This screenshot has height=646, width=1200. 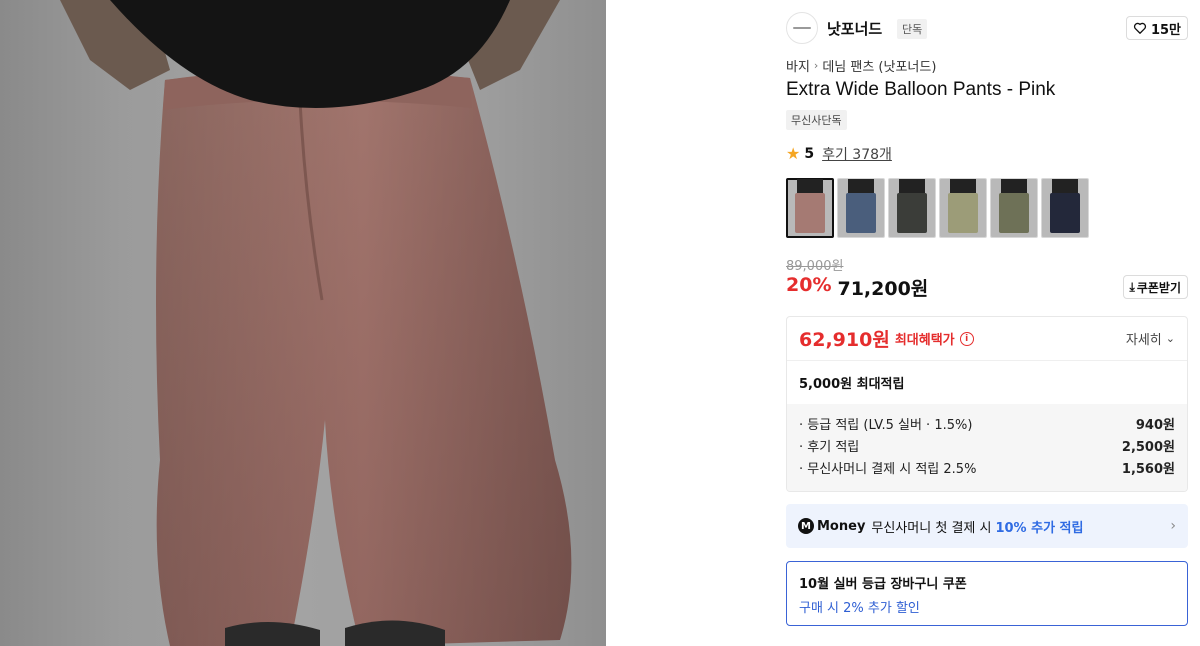 What do you see at coordinates (841, 526) in the screenshot?
I see `money-logo-text: Money` at bounding box center [841, 526].